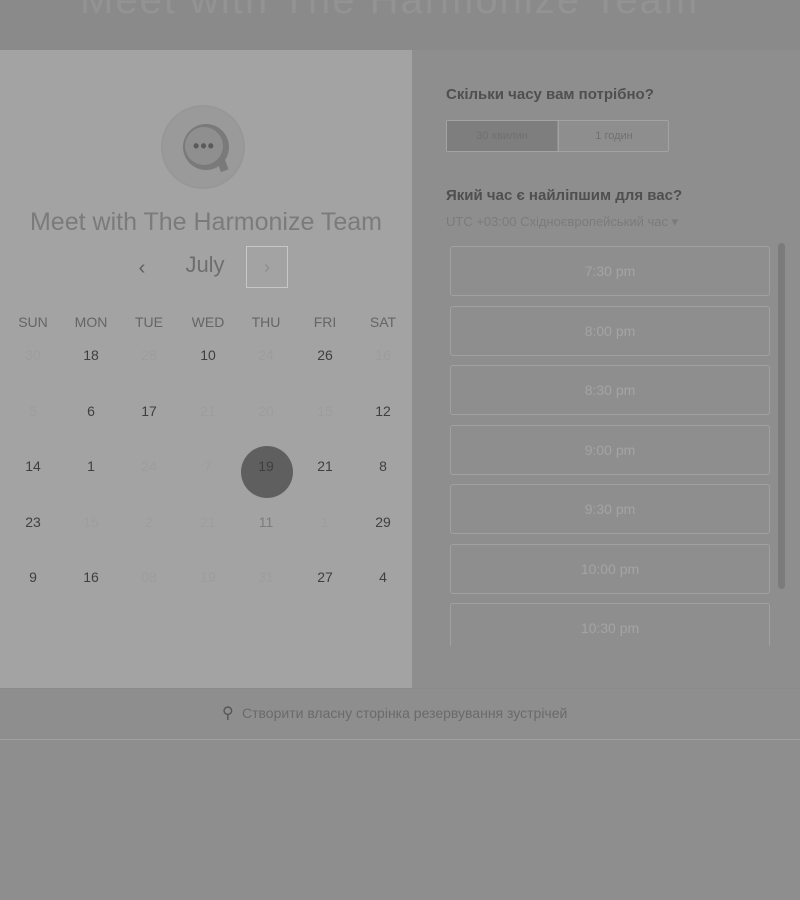  Describe the element at coordinates (33, 322) in the screenshot. I see `weekday-sun: SUN` at that location.